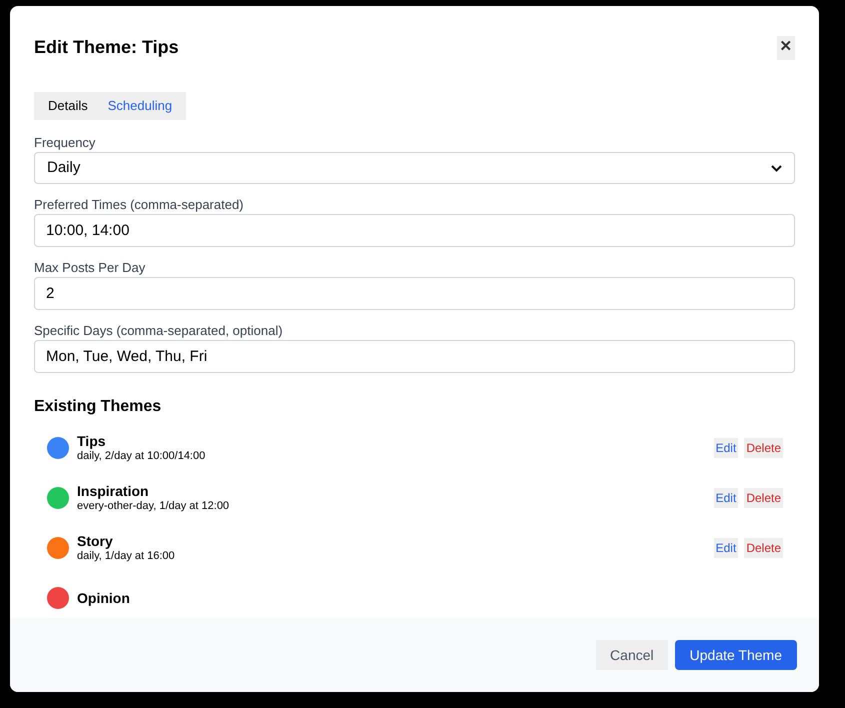  What do you see at coordinates (68, 106) in the screenshot?
I see `tab: Details` at bounding box center [68, 106].